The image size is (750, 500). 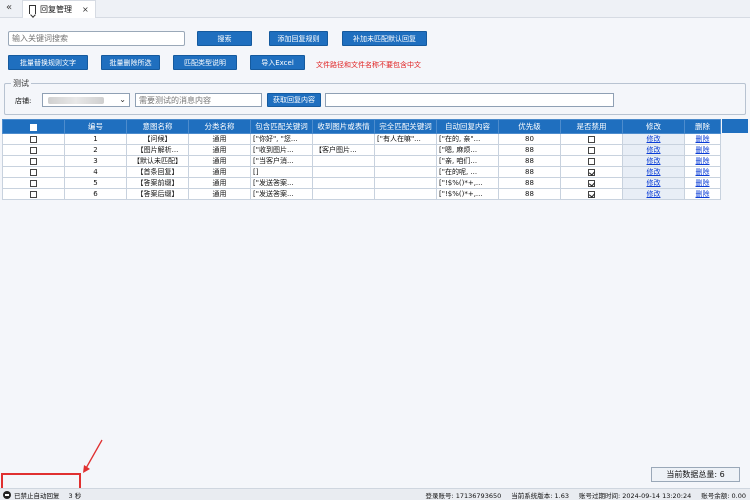 I want to click on search-input, so click(x=96, y=38).